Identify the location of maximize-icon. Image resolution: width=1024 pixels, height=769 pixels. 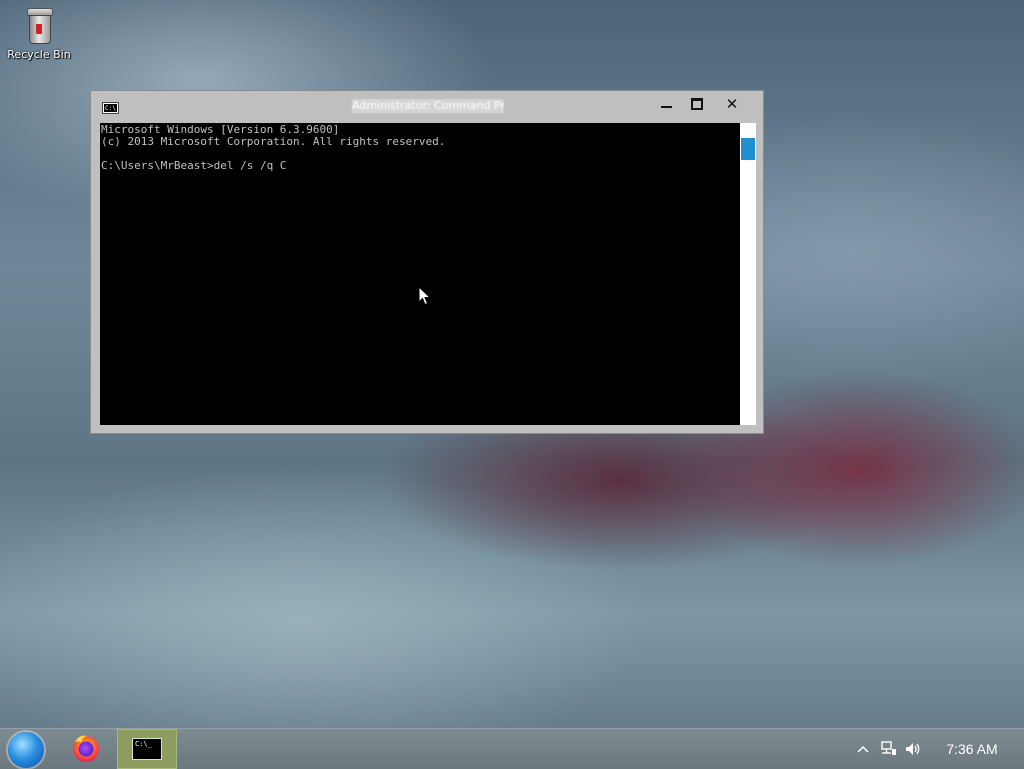
(697, 104).